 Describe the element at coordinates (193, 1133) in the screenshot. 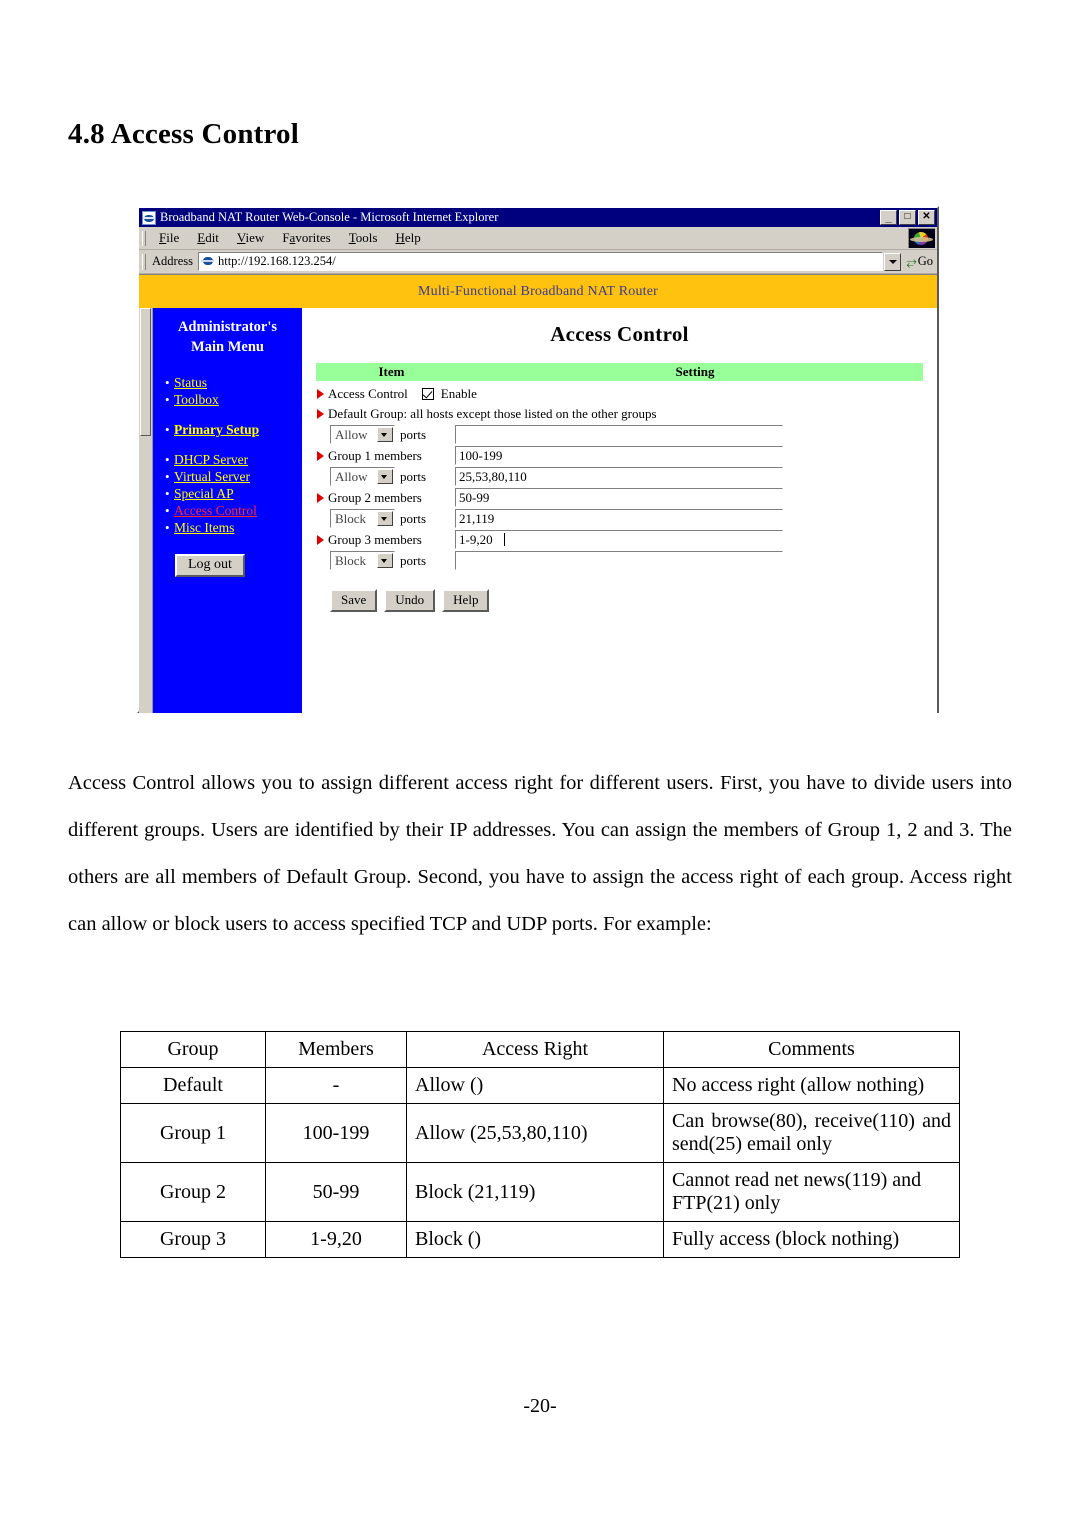

I see `cell-group: Group 1` at that location.